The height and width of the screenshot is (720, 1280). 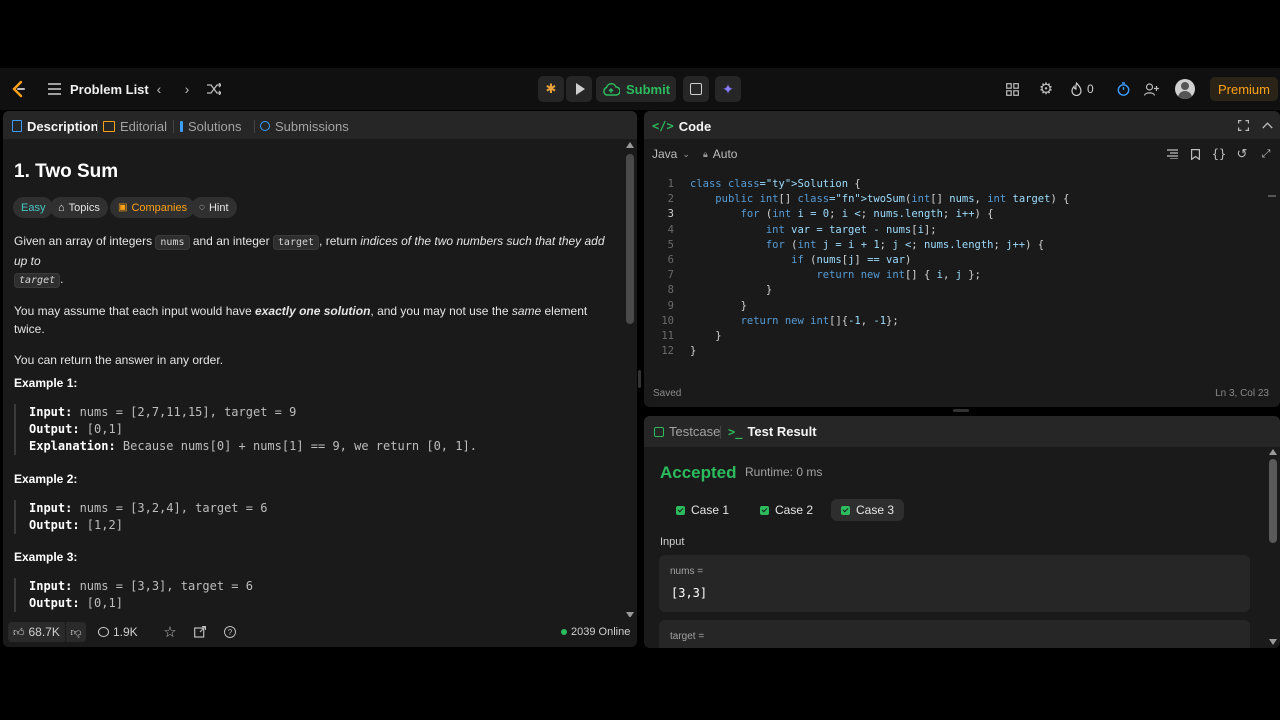 What do you see at coordinates (728, 89) in the screenshot?
I see `ai-assist-button: ✦` at bounding box center [728, 89].